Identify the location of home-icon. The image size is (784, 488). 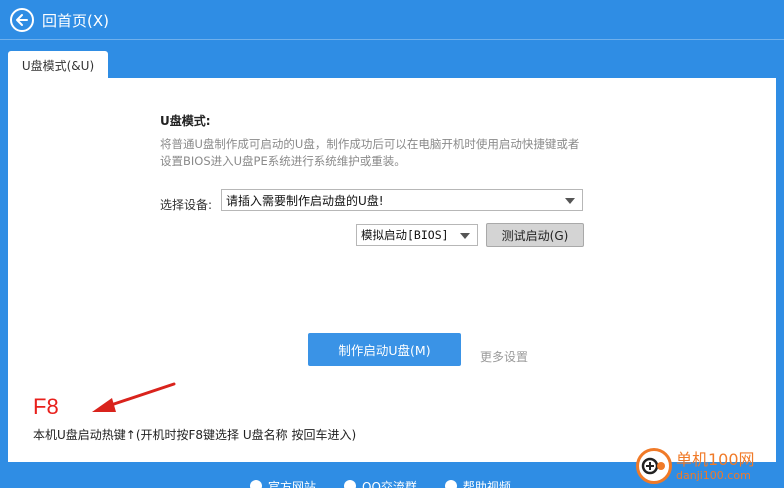
(256, 484).